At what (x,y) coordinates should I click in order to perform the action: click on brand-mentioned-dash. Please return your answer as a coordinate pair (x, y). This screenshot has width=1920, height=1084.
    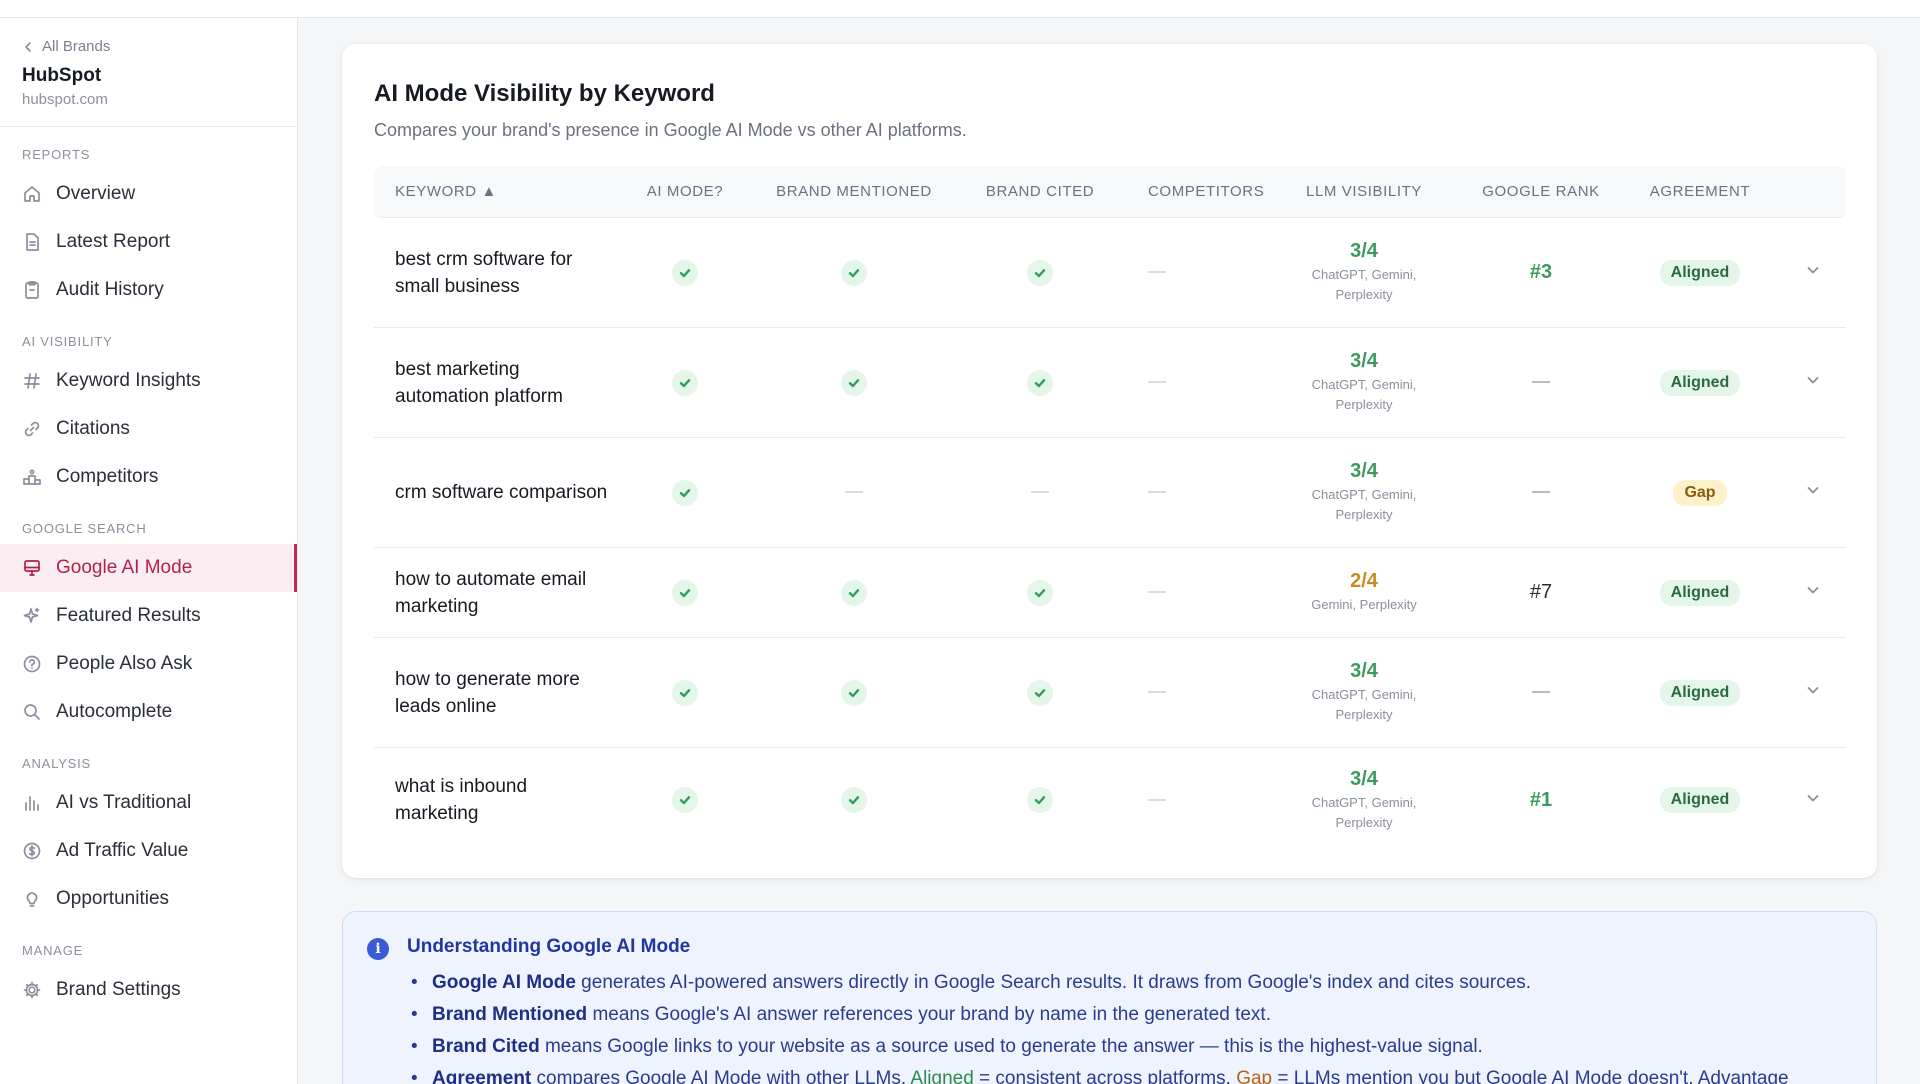
    Looking at the image, I should click on (854, 492).